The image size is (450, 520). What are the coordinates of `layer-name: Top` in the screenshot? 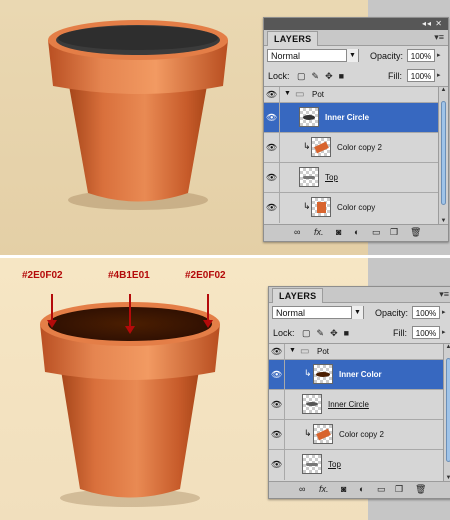 It's located at (331, 177).